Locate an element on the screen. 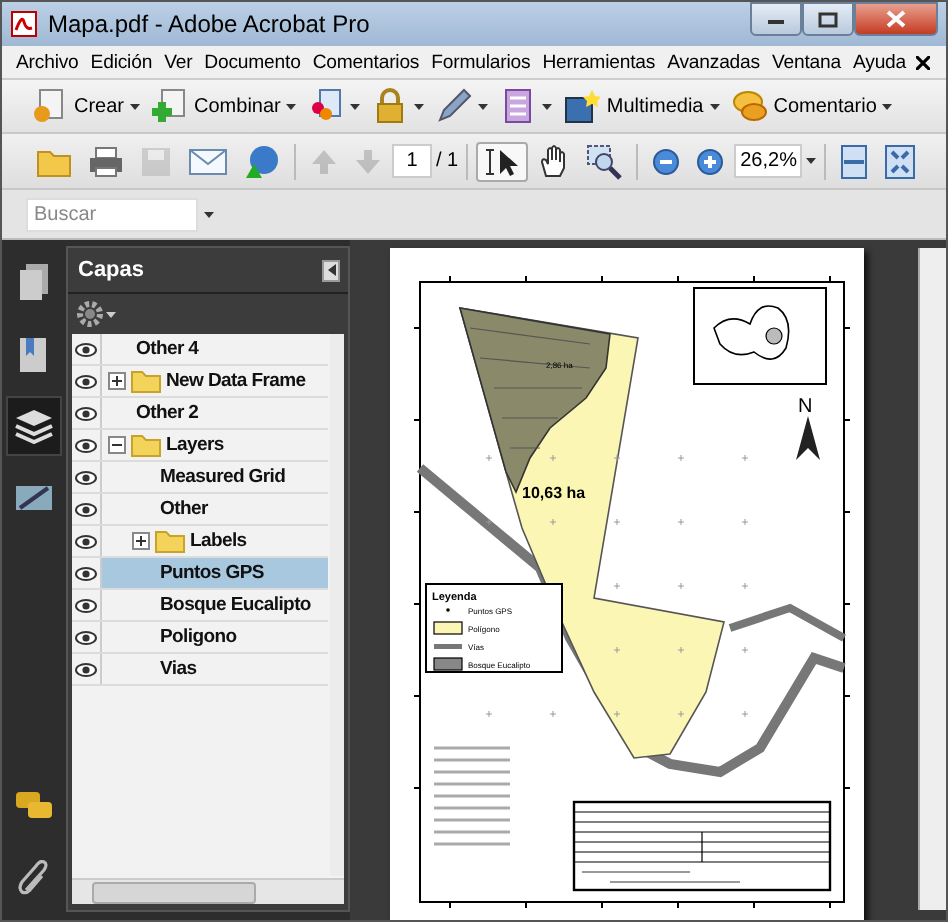 The height and width of the screenshot is (922, 948). menu-item: Documento is located at coordinates (252, 62).